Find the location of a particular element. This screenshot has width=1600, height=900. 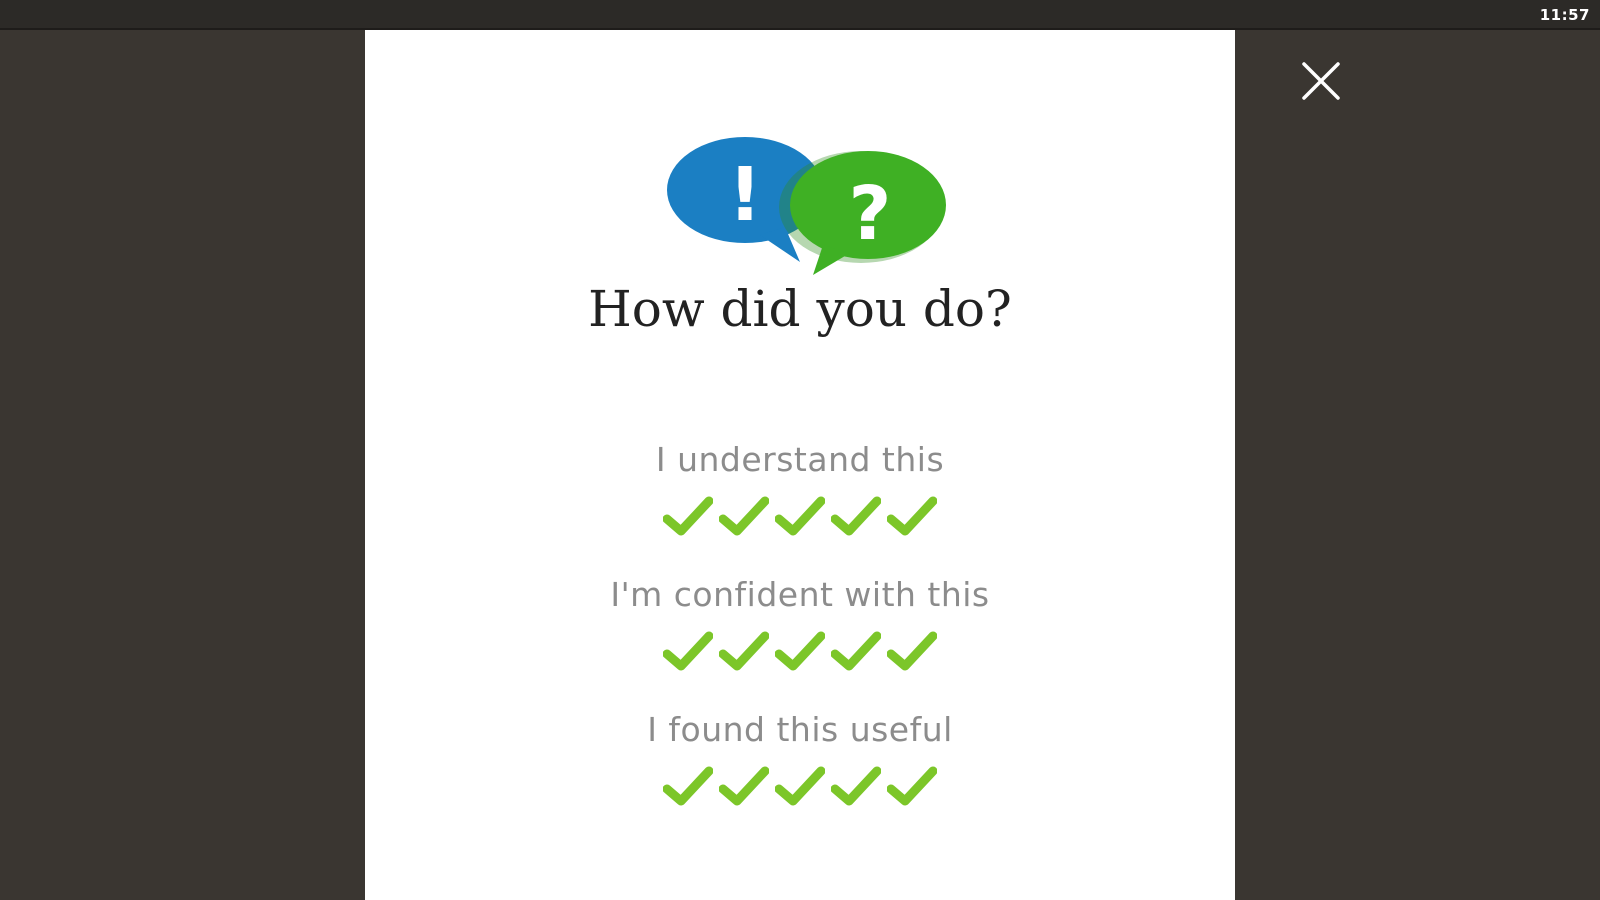

rating-label: I'm confident with this is located at coordinates (800, 594).